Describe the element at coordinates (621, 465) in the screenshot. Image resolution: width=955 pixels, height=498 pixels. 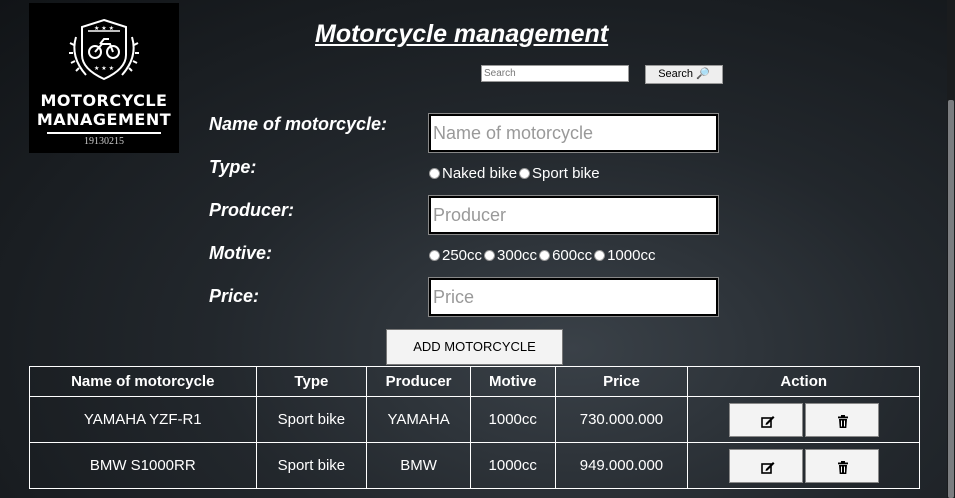
I see `cell-price: 949.000.000` at that location.